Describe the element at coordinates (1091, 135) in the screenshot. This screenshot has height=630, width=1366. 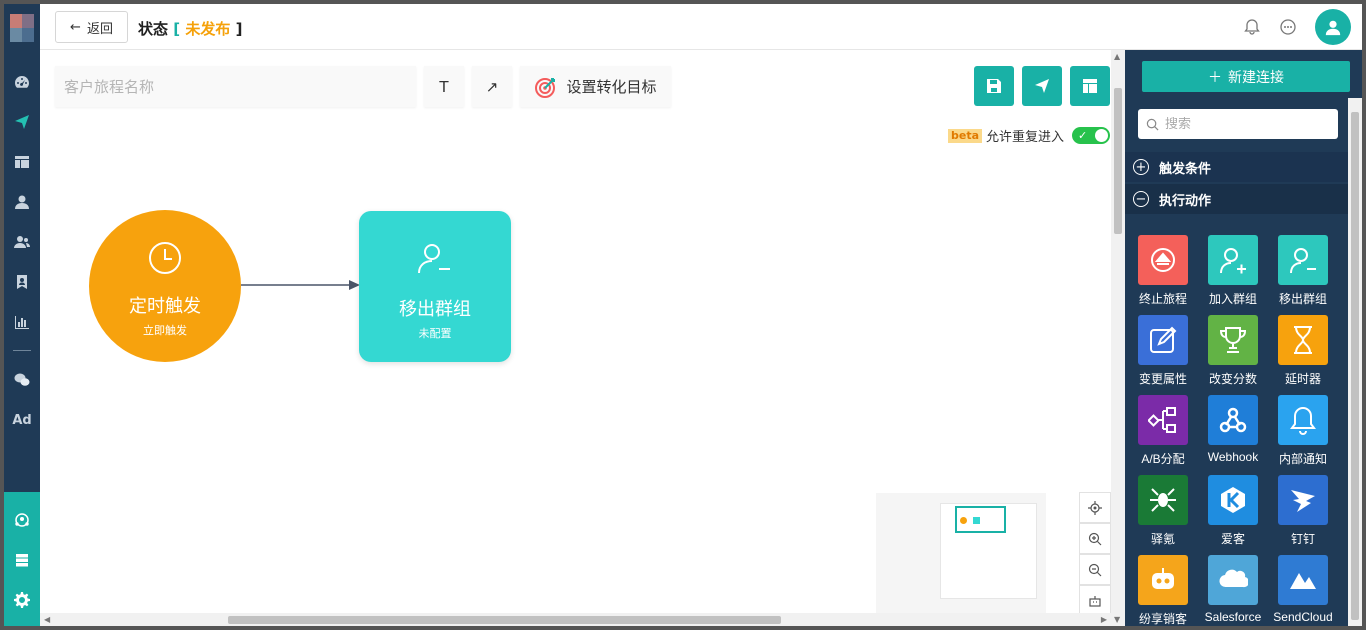
I see `allow-reentry-toggle: ✓` at that location.